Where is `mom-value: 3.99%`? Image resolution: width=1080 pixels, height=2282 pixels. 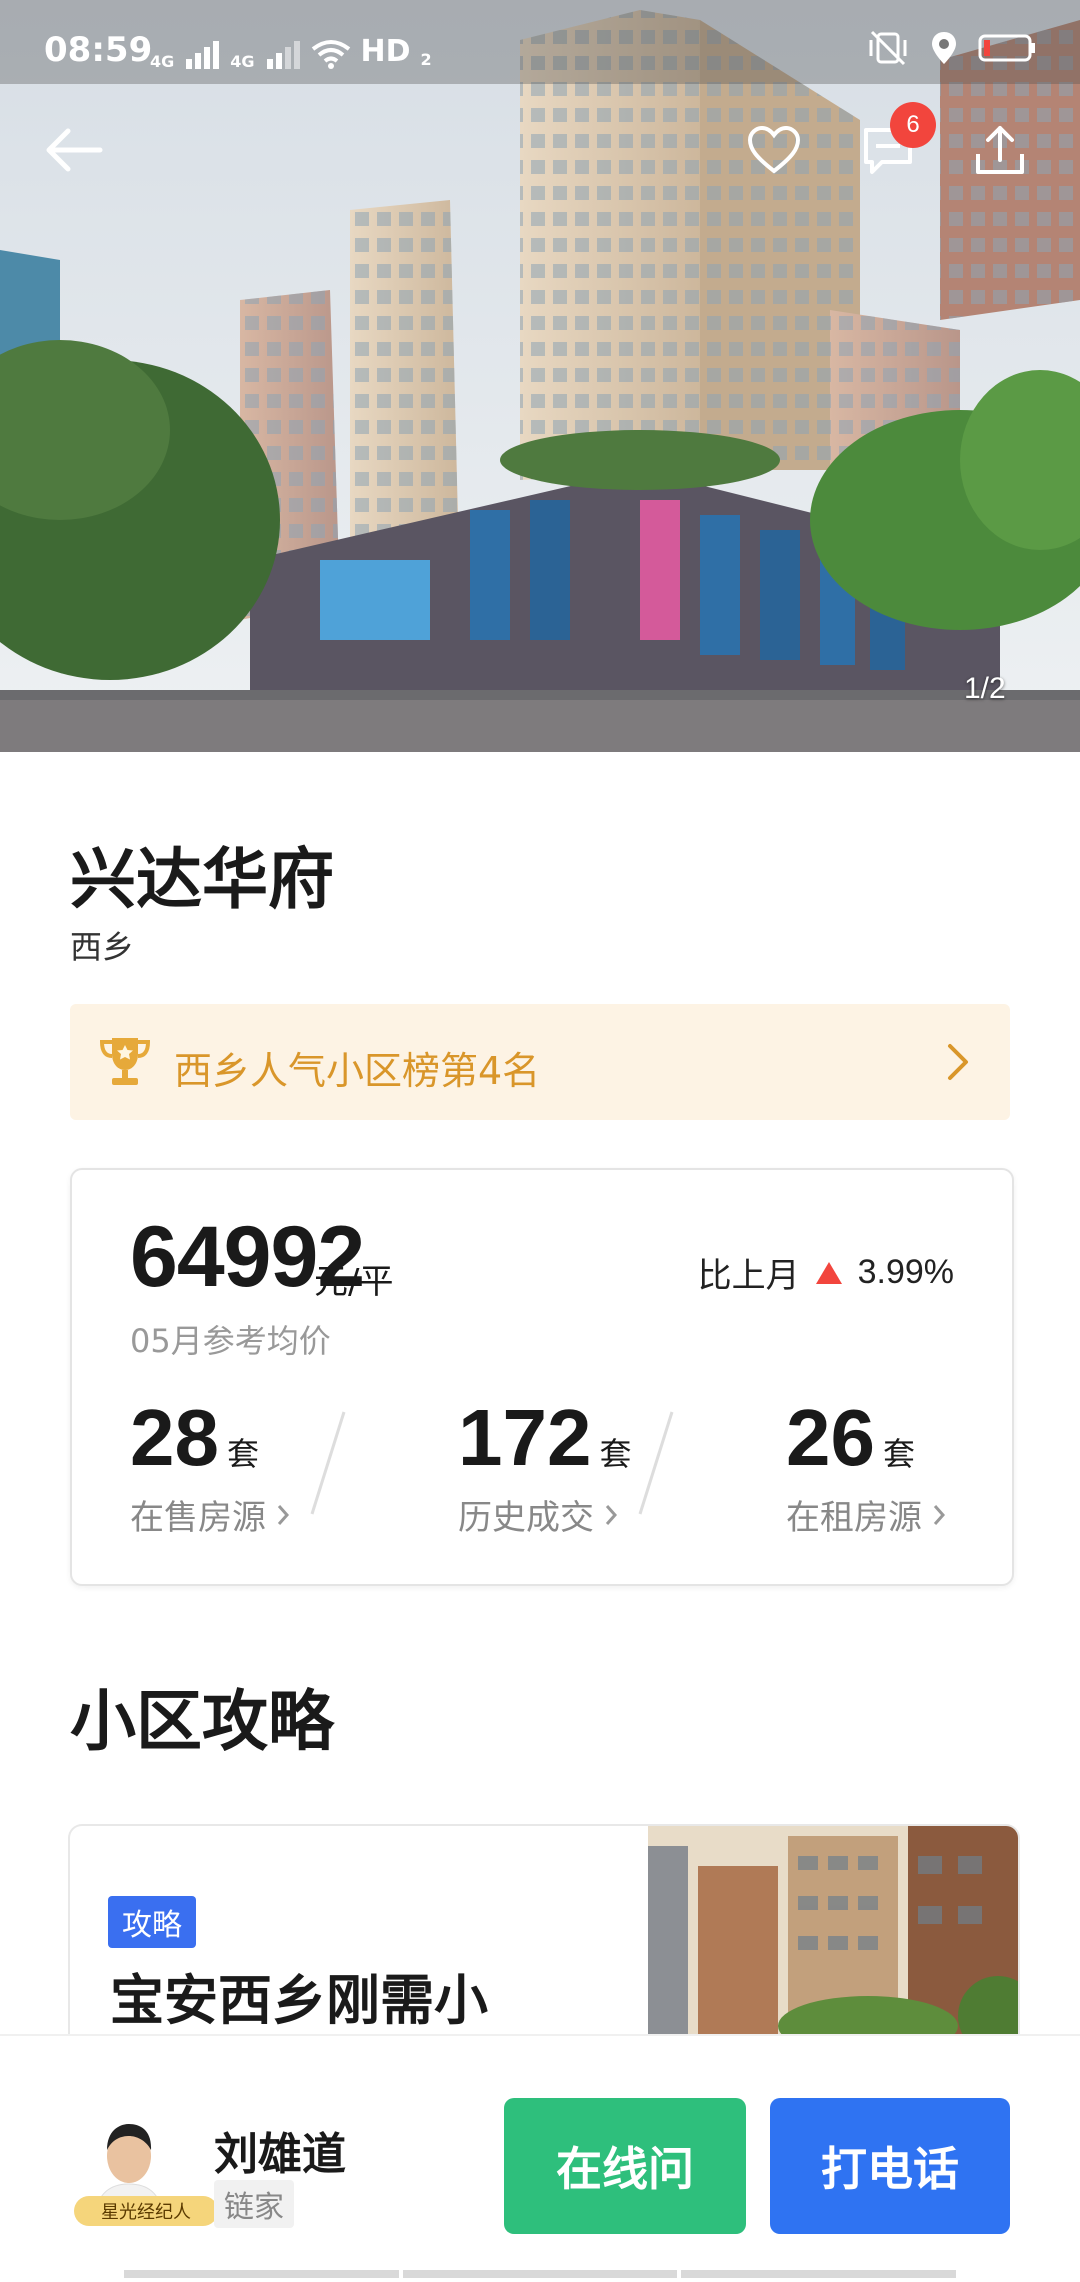 mom-value: 3.99% is located at coordinates (905, 1272).